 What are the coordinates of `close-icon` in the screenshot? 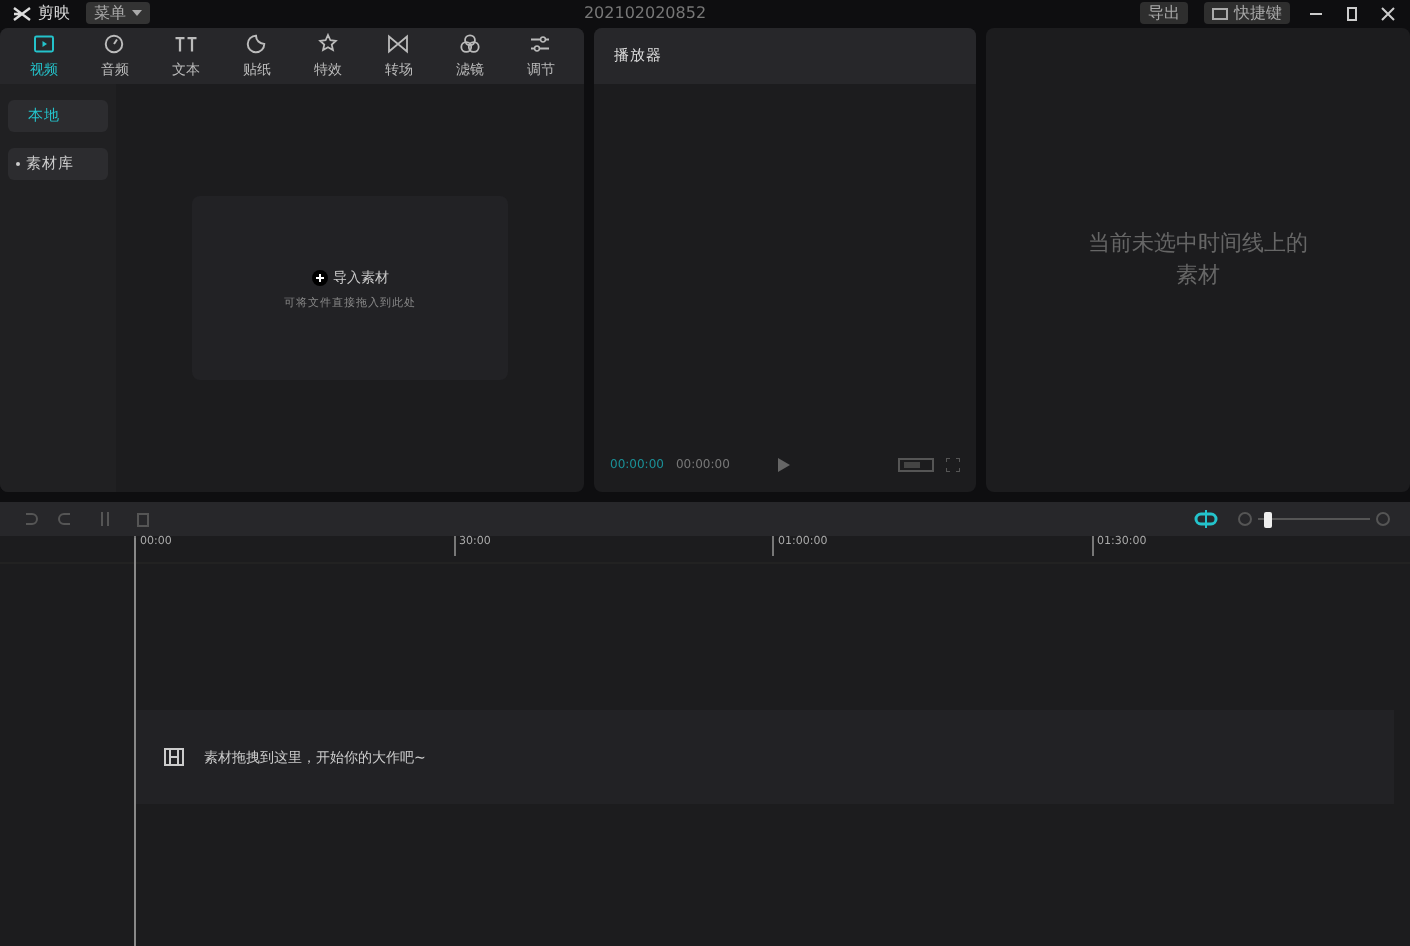 It's located at (1388, 13).